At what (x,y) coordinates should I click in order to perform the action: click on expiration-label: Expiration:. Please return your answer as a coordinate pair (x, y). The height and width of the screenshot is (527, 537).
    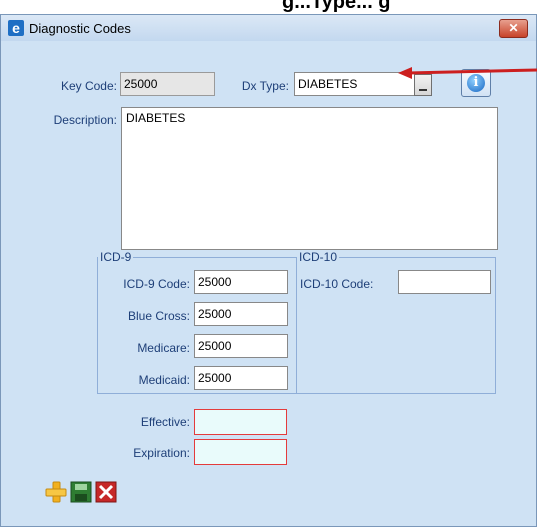
    Looking at the image, I should click on (161, 453).